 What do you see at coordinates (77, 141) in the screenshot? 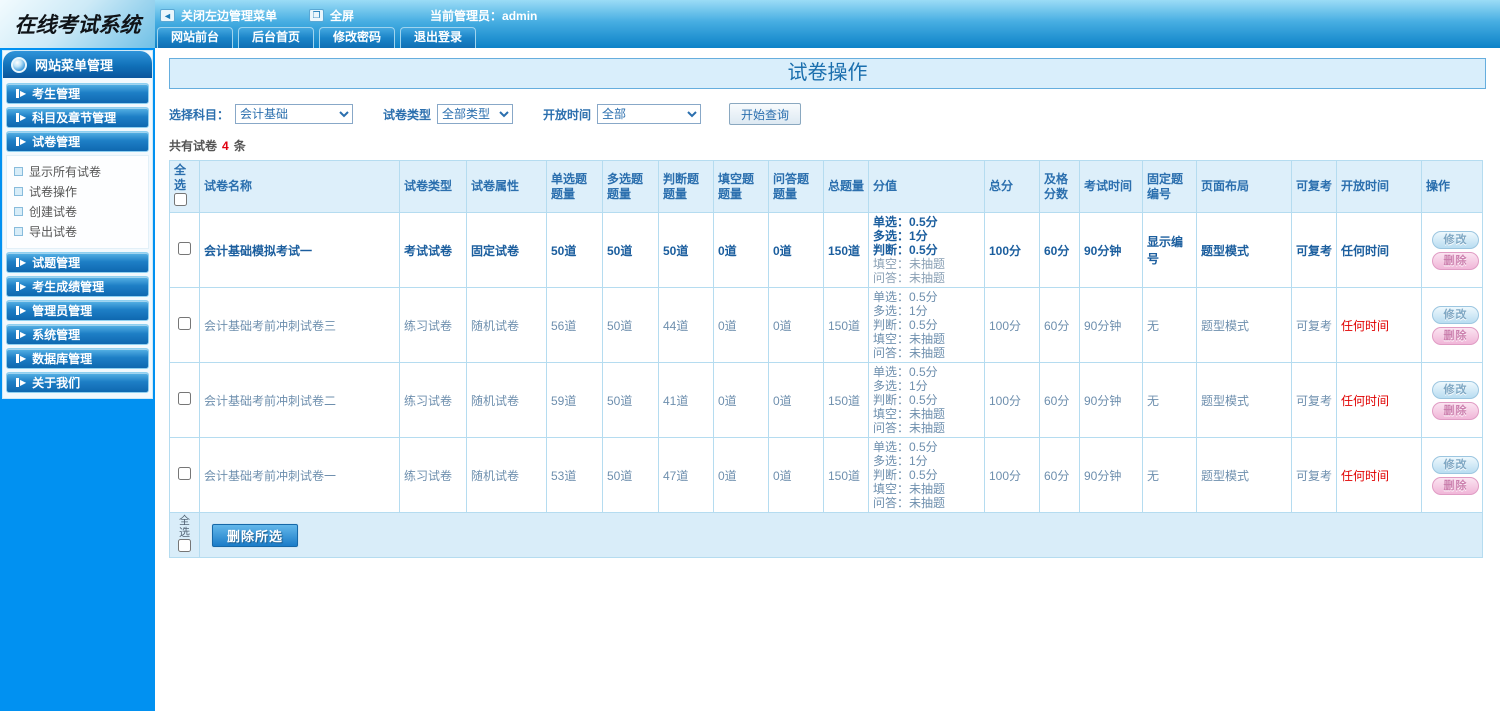
I see `sidebar-item-paper-mgmt: ▶ 试卷管理` at bounding box center [77, 141].